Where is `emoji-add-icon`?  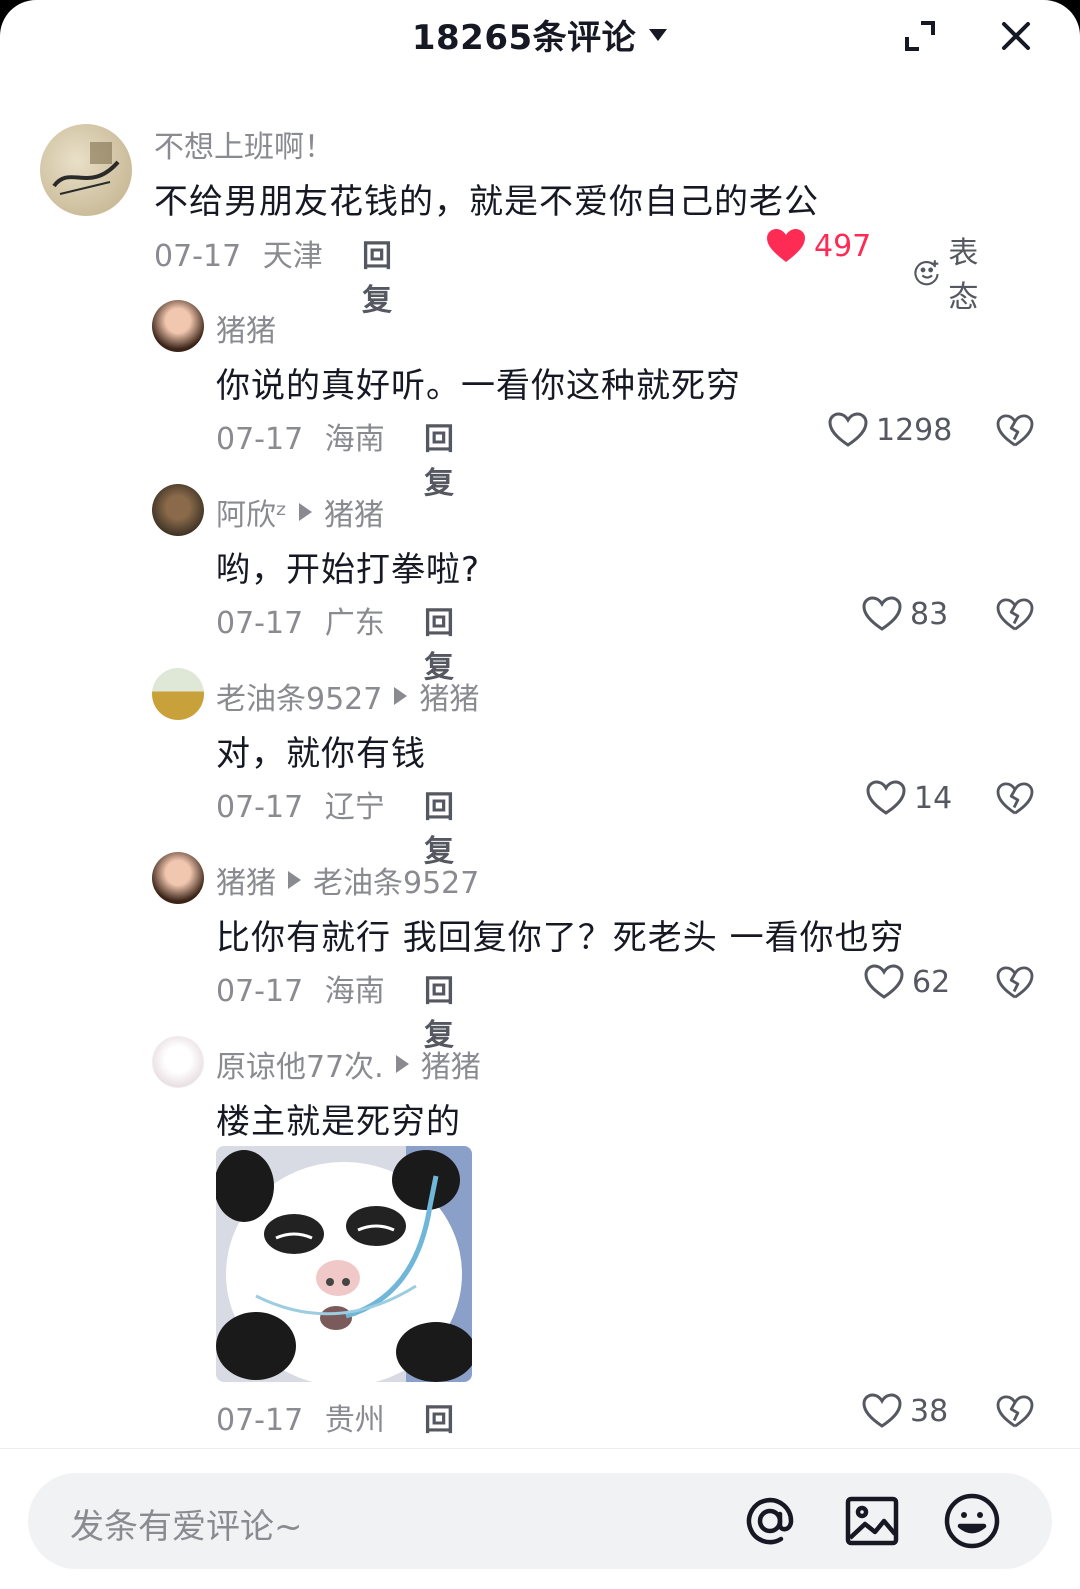 emoji-add-icon is located at coordinates (926, 273).